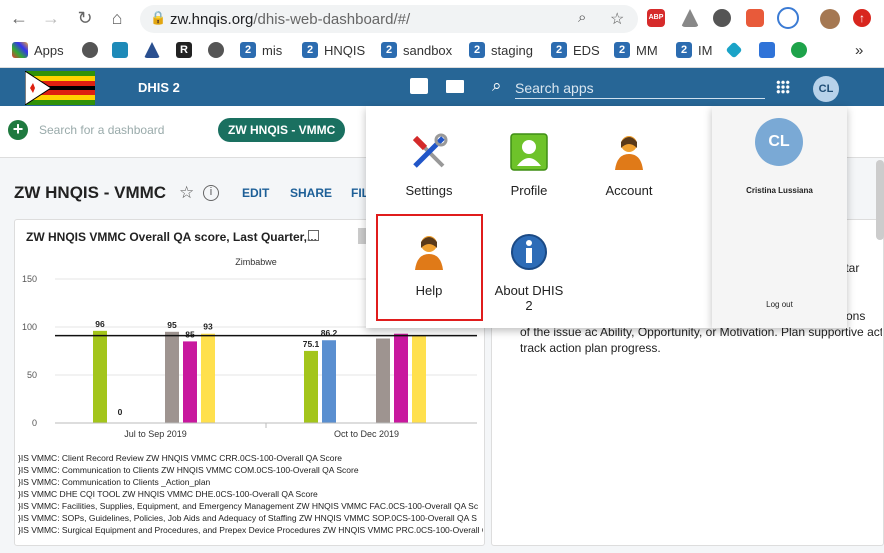 This screenshot has height=553, width=884. Describe the element at coordinates (636, 50) in the screenshot. I see `bookmark-mm: 2 MM` at that location.